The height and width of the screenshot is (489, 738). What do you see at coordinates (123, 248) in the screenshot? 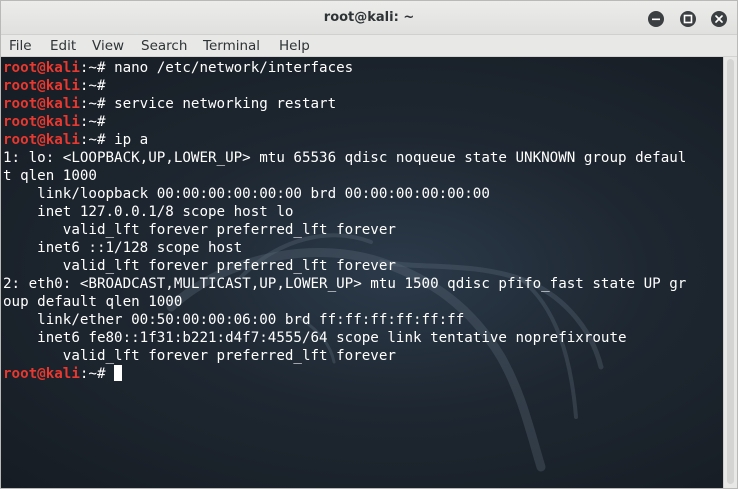
I see `output-line: inet6 ::1/128 scope host` at bounding box center [123, 248].